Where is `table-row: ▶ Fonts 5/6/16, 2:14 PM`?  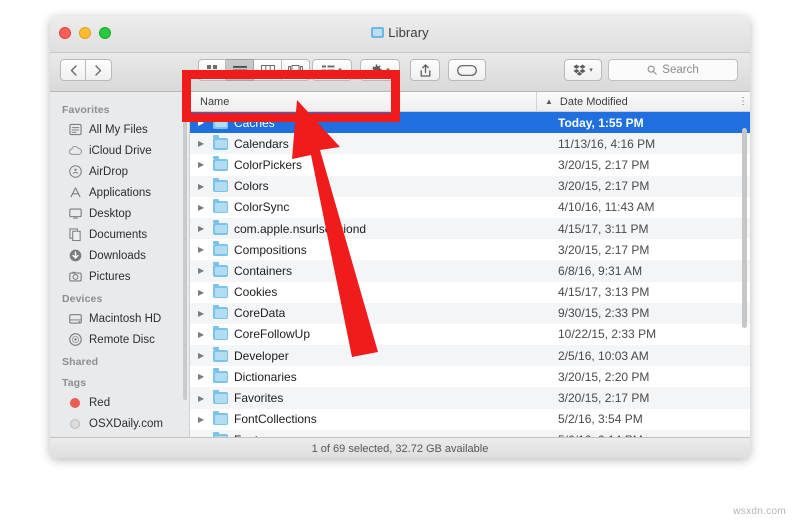 table-row: ▶ Fonts 5/6/16, 2:14 PM is located at coordinates (470, 433).